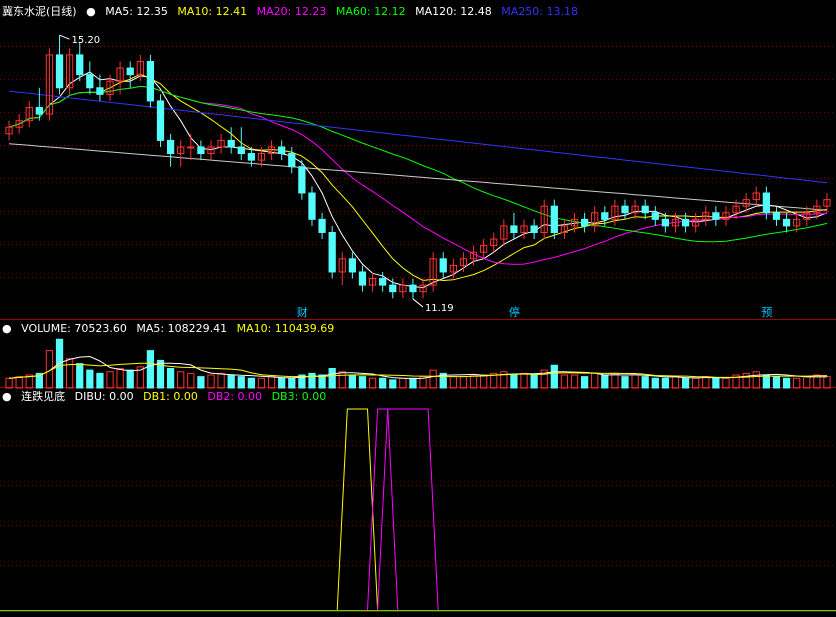 The height and width of the screenshot is (617, 836). Describe the element at coordinates (540, 11) in the screenshot. I see `ma250-label: MA250: 13.18` at that location.